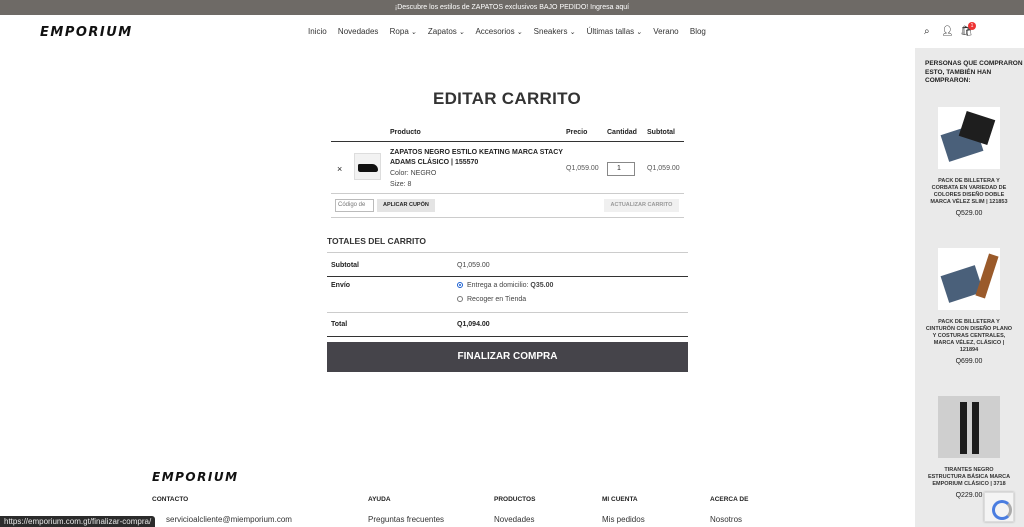 This screenshot has height=527, width=1024. What do you see at coordinates (401, 184) in the screenshot?
I see `product-size: Size: 8` at bounding box center [401, 184].